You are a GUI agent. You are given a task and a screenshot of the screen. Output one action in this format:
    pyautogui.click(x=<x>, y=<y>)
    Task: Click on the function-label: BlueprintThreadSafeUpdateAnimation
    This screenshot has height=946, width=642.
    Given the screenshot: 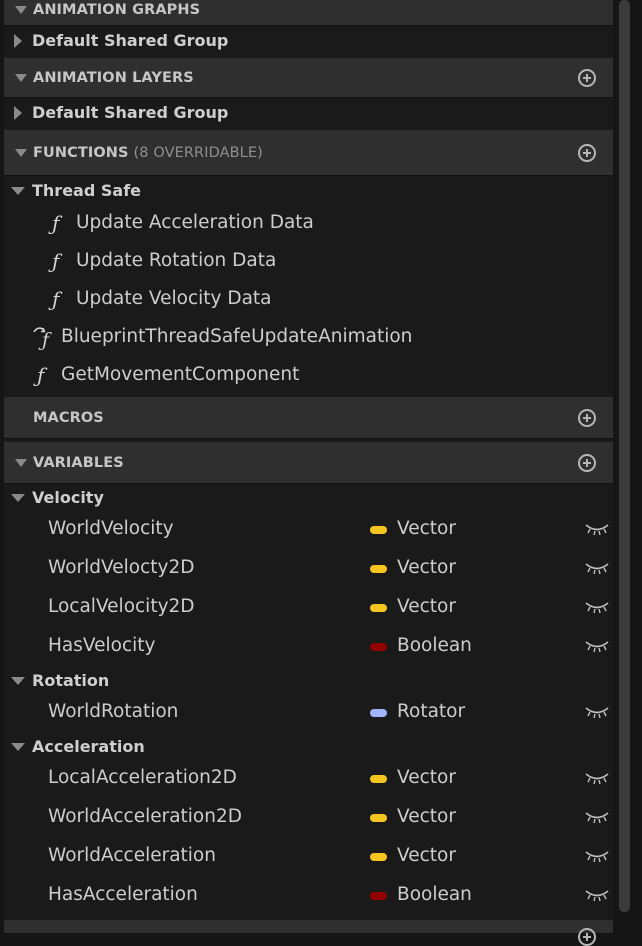 What is the action you would take?
    pyautogui.click(x=237, y=336)
    